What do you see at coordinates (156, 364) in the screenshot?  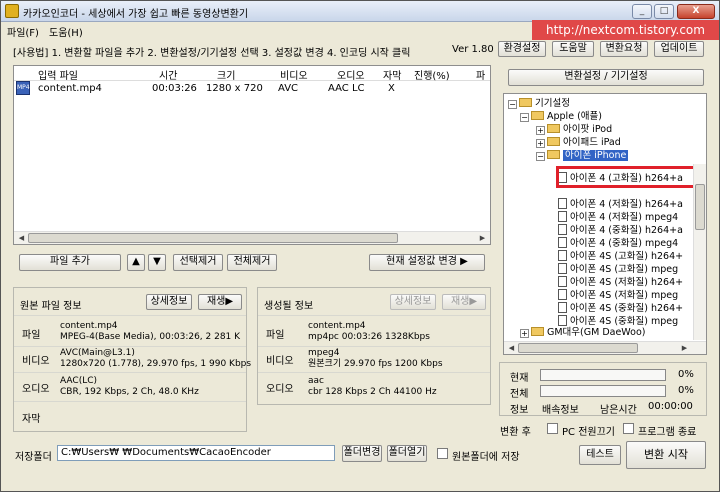 I see `source-video-detail: 1280x720 (1.778), 29.970 fps, 1 990 Kbps` at bounding box center [156, 364].